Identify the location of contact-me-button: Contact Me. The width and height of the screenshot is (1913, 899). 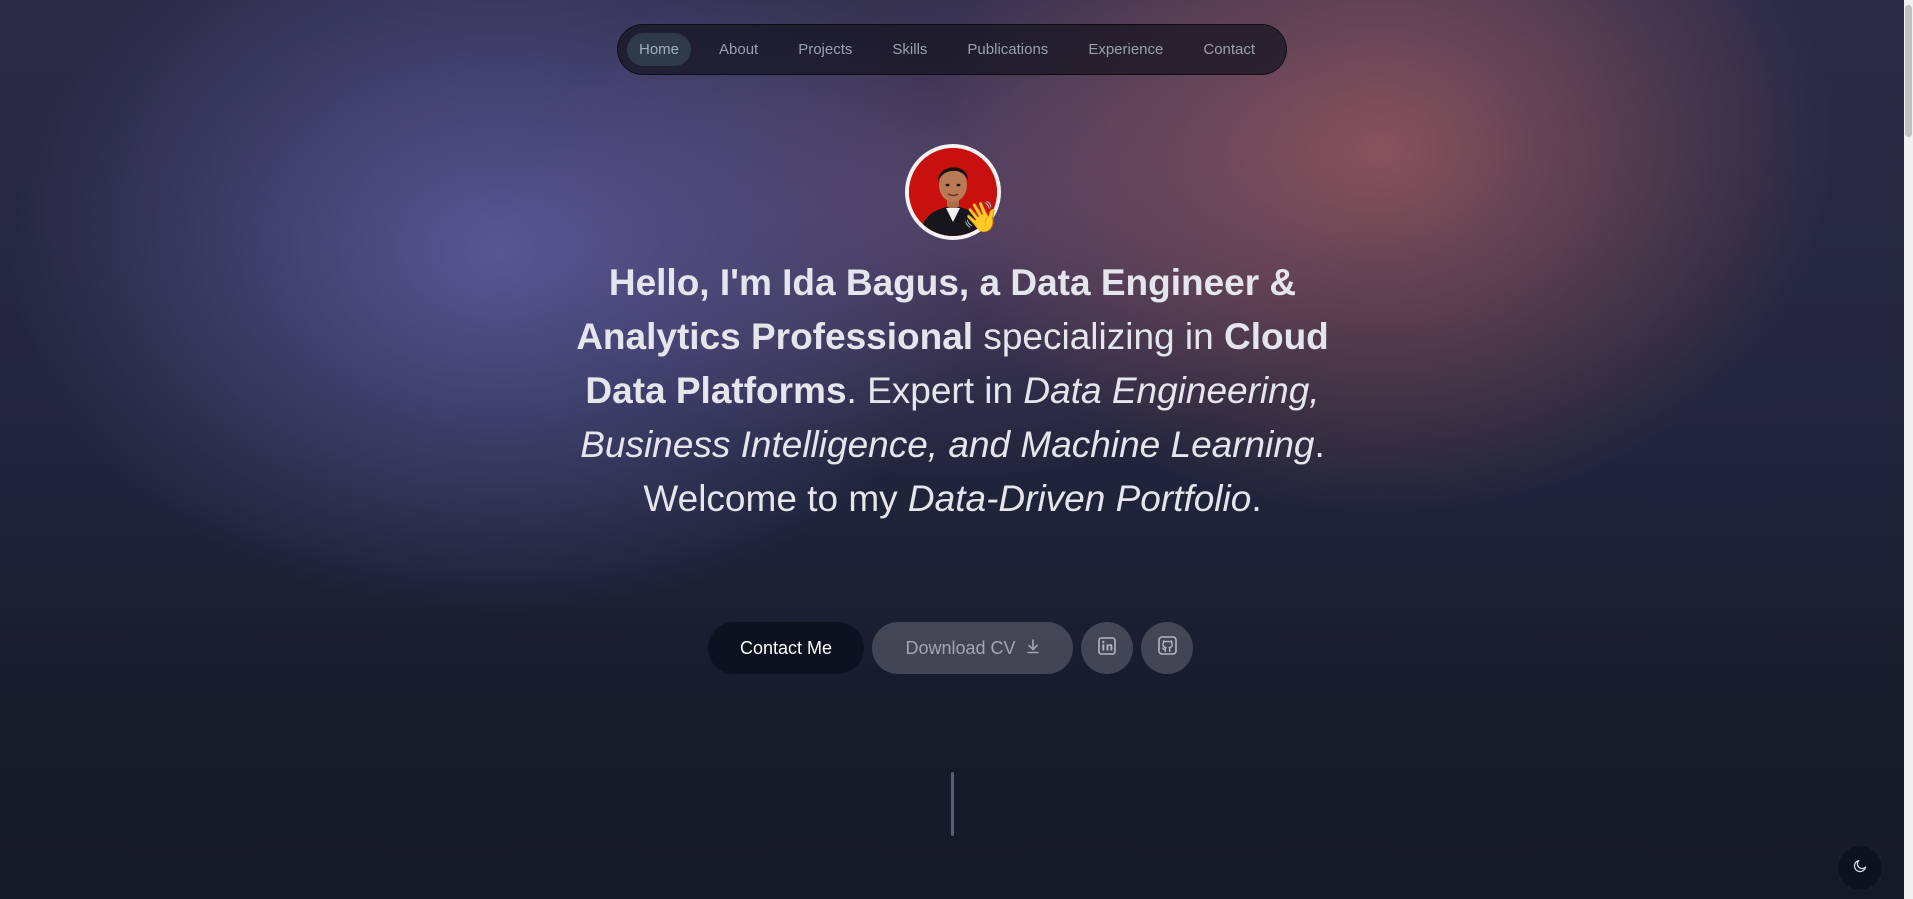
(786, 648).